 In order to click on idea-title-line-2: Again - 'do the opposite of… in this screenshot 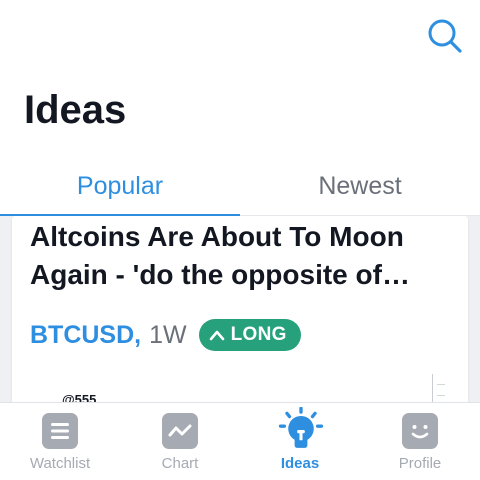, I will do `click(220, 274)`.